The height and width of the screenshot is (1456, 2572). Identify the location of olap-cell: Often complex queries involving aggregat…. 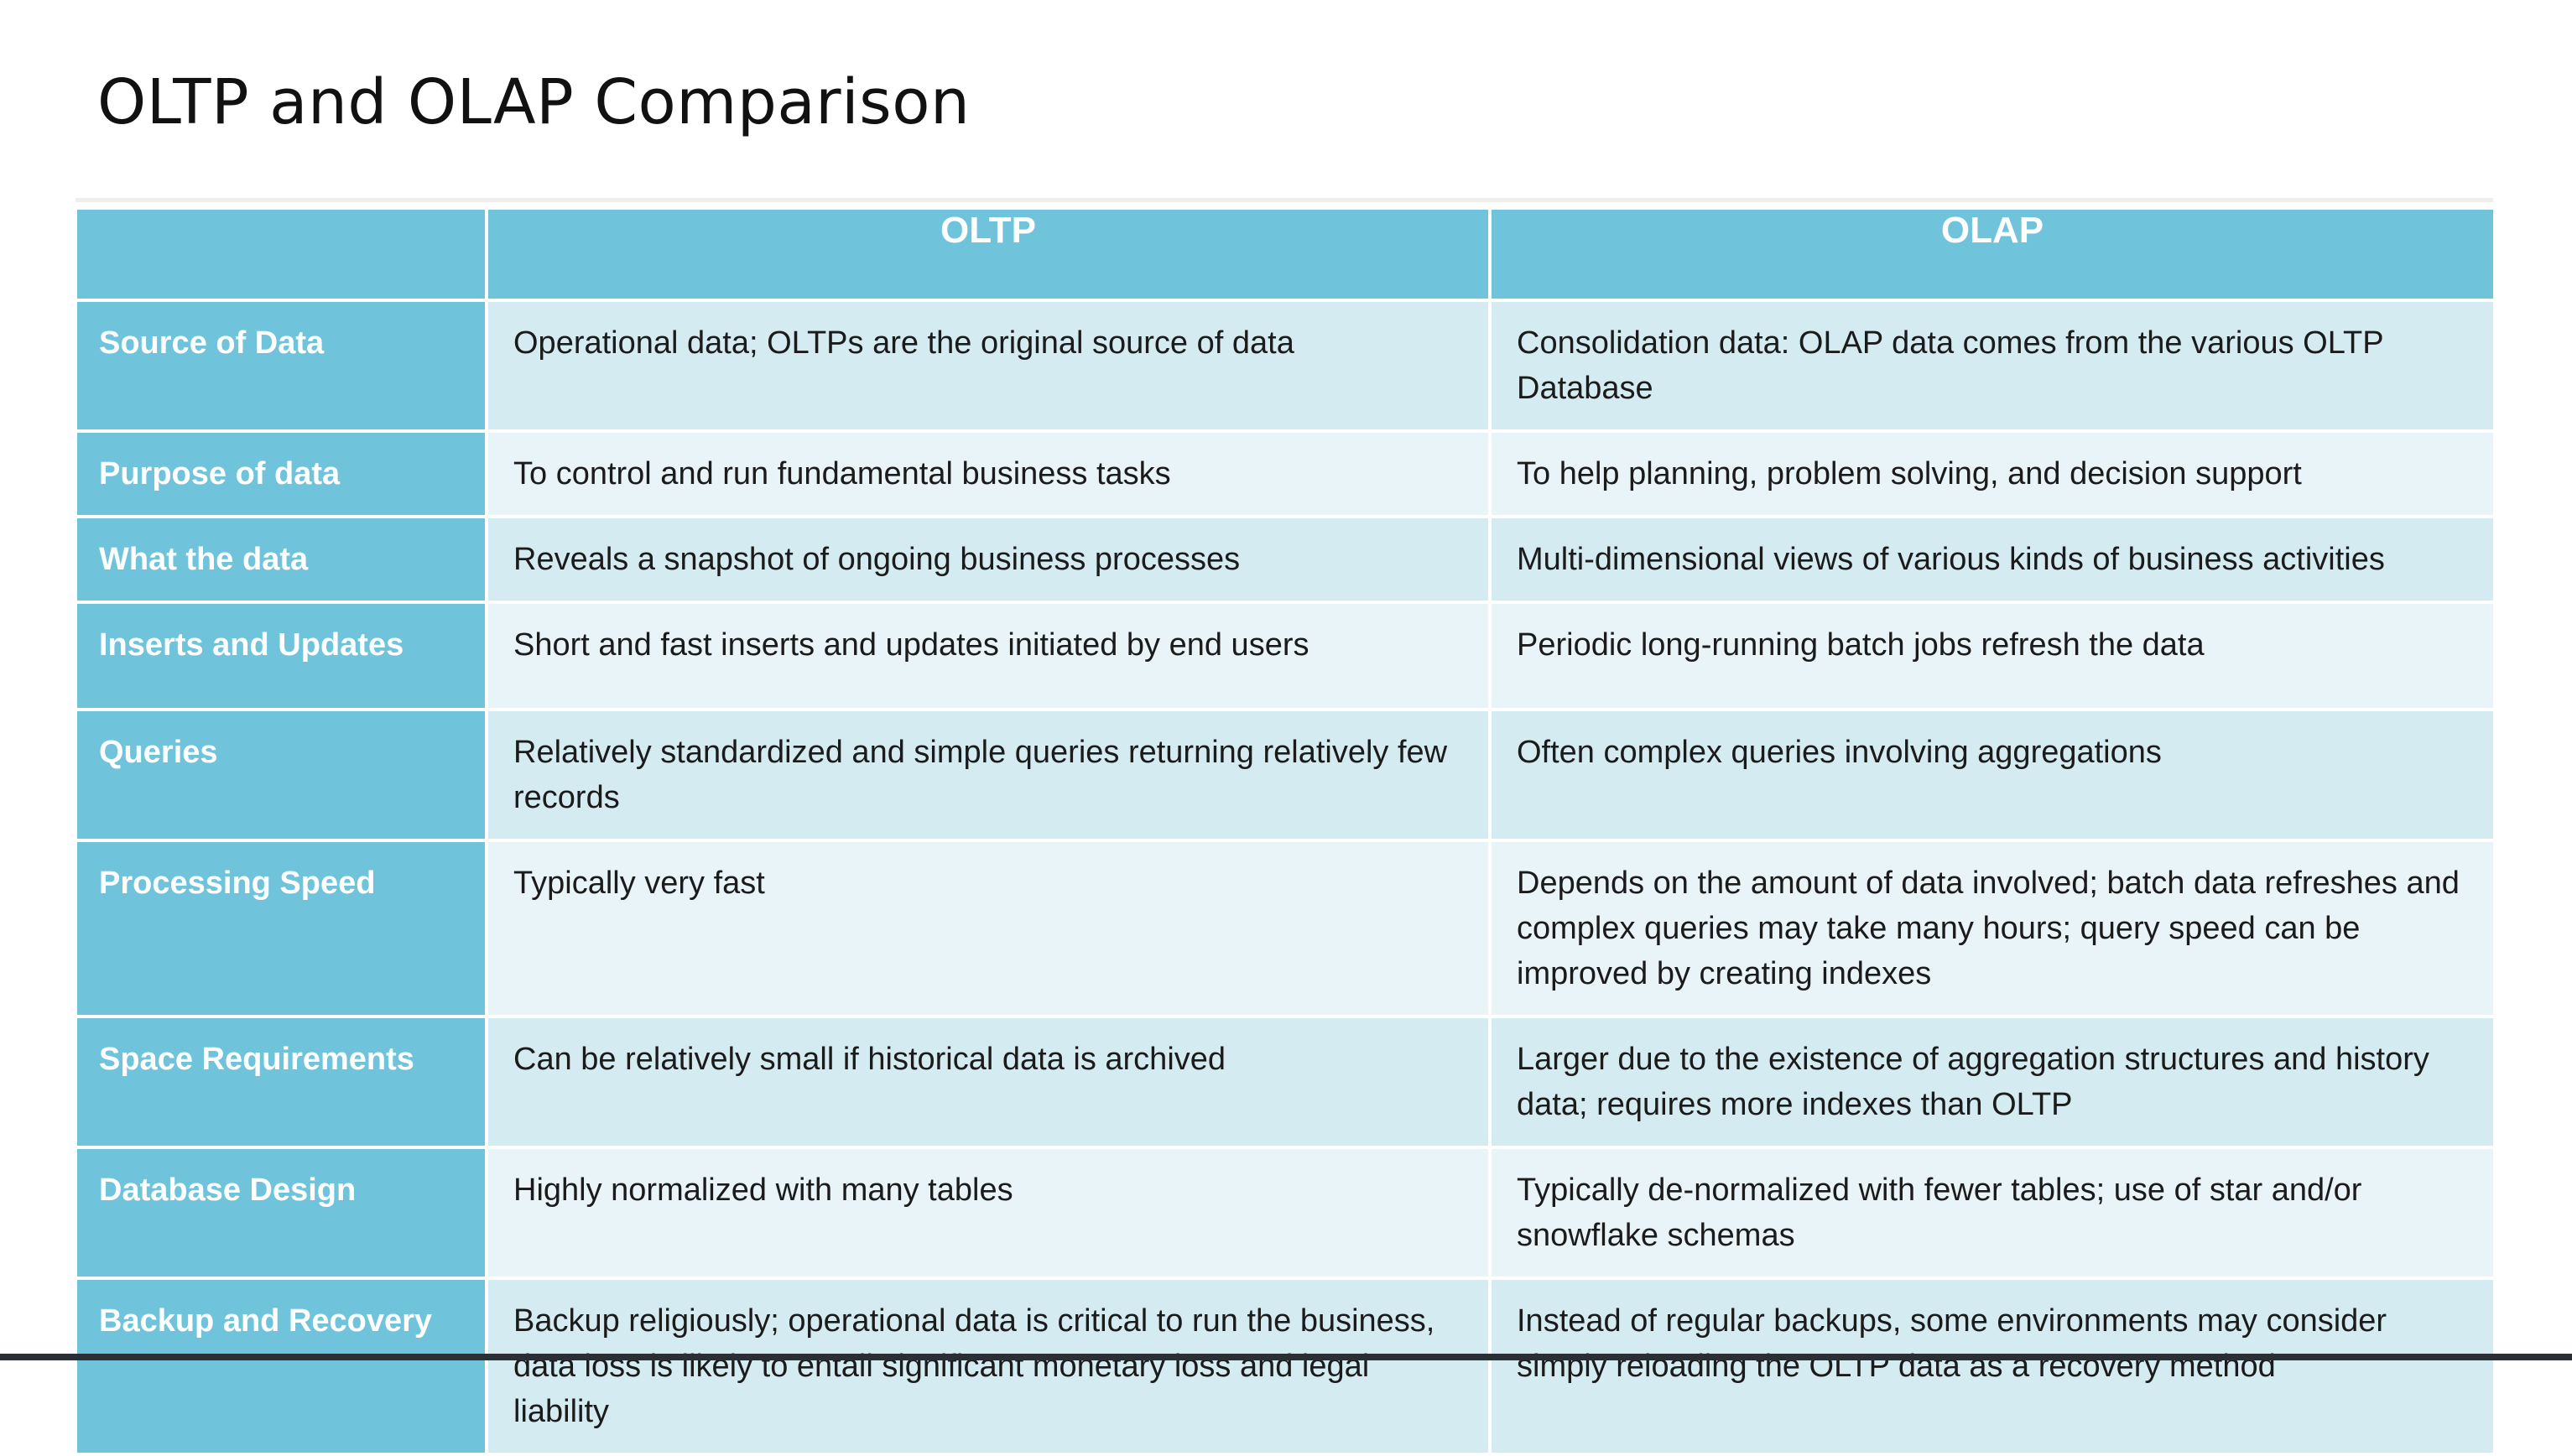
(1992, 775).